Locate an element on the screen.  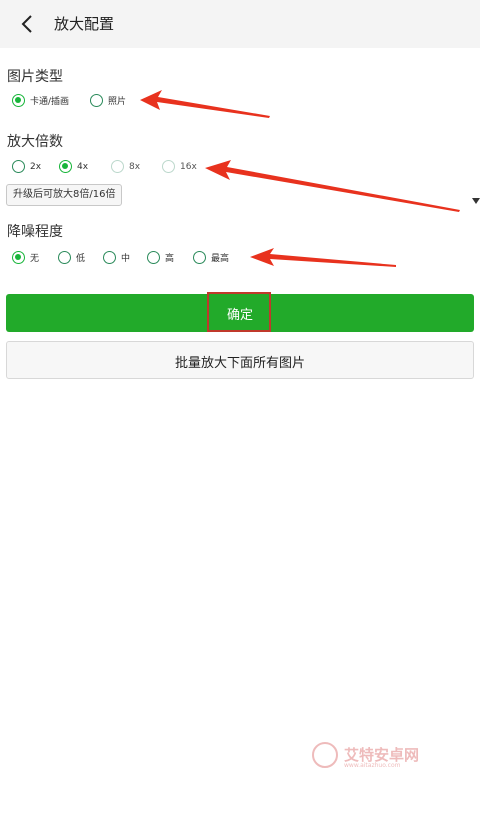
radio-photo-label: 照片 is located at coordinates (117, 102).